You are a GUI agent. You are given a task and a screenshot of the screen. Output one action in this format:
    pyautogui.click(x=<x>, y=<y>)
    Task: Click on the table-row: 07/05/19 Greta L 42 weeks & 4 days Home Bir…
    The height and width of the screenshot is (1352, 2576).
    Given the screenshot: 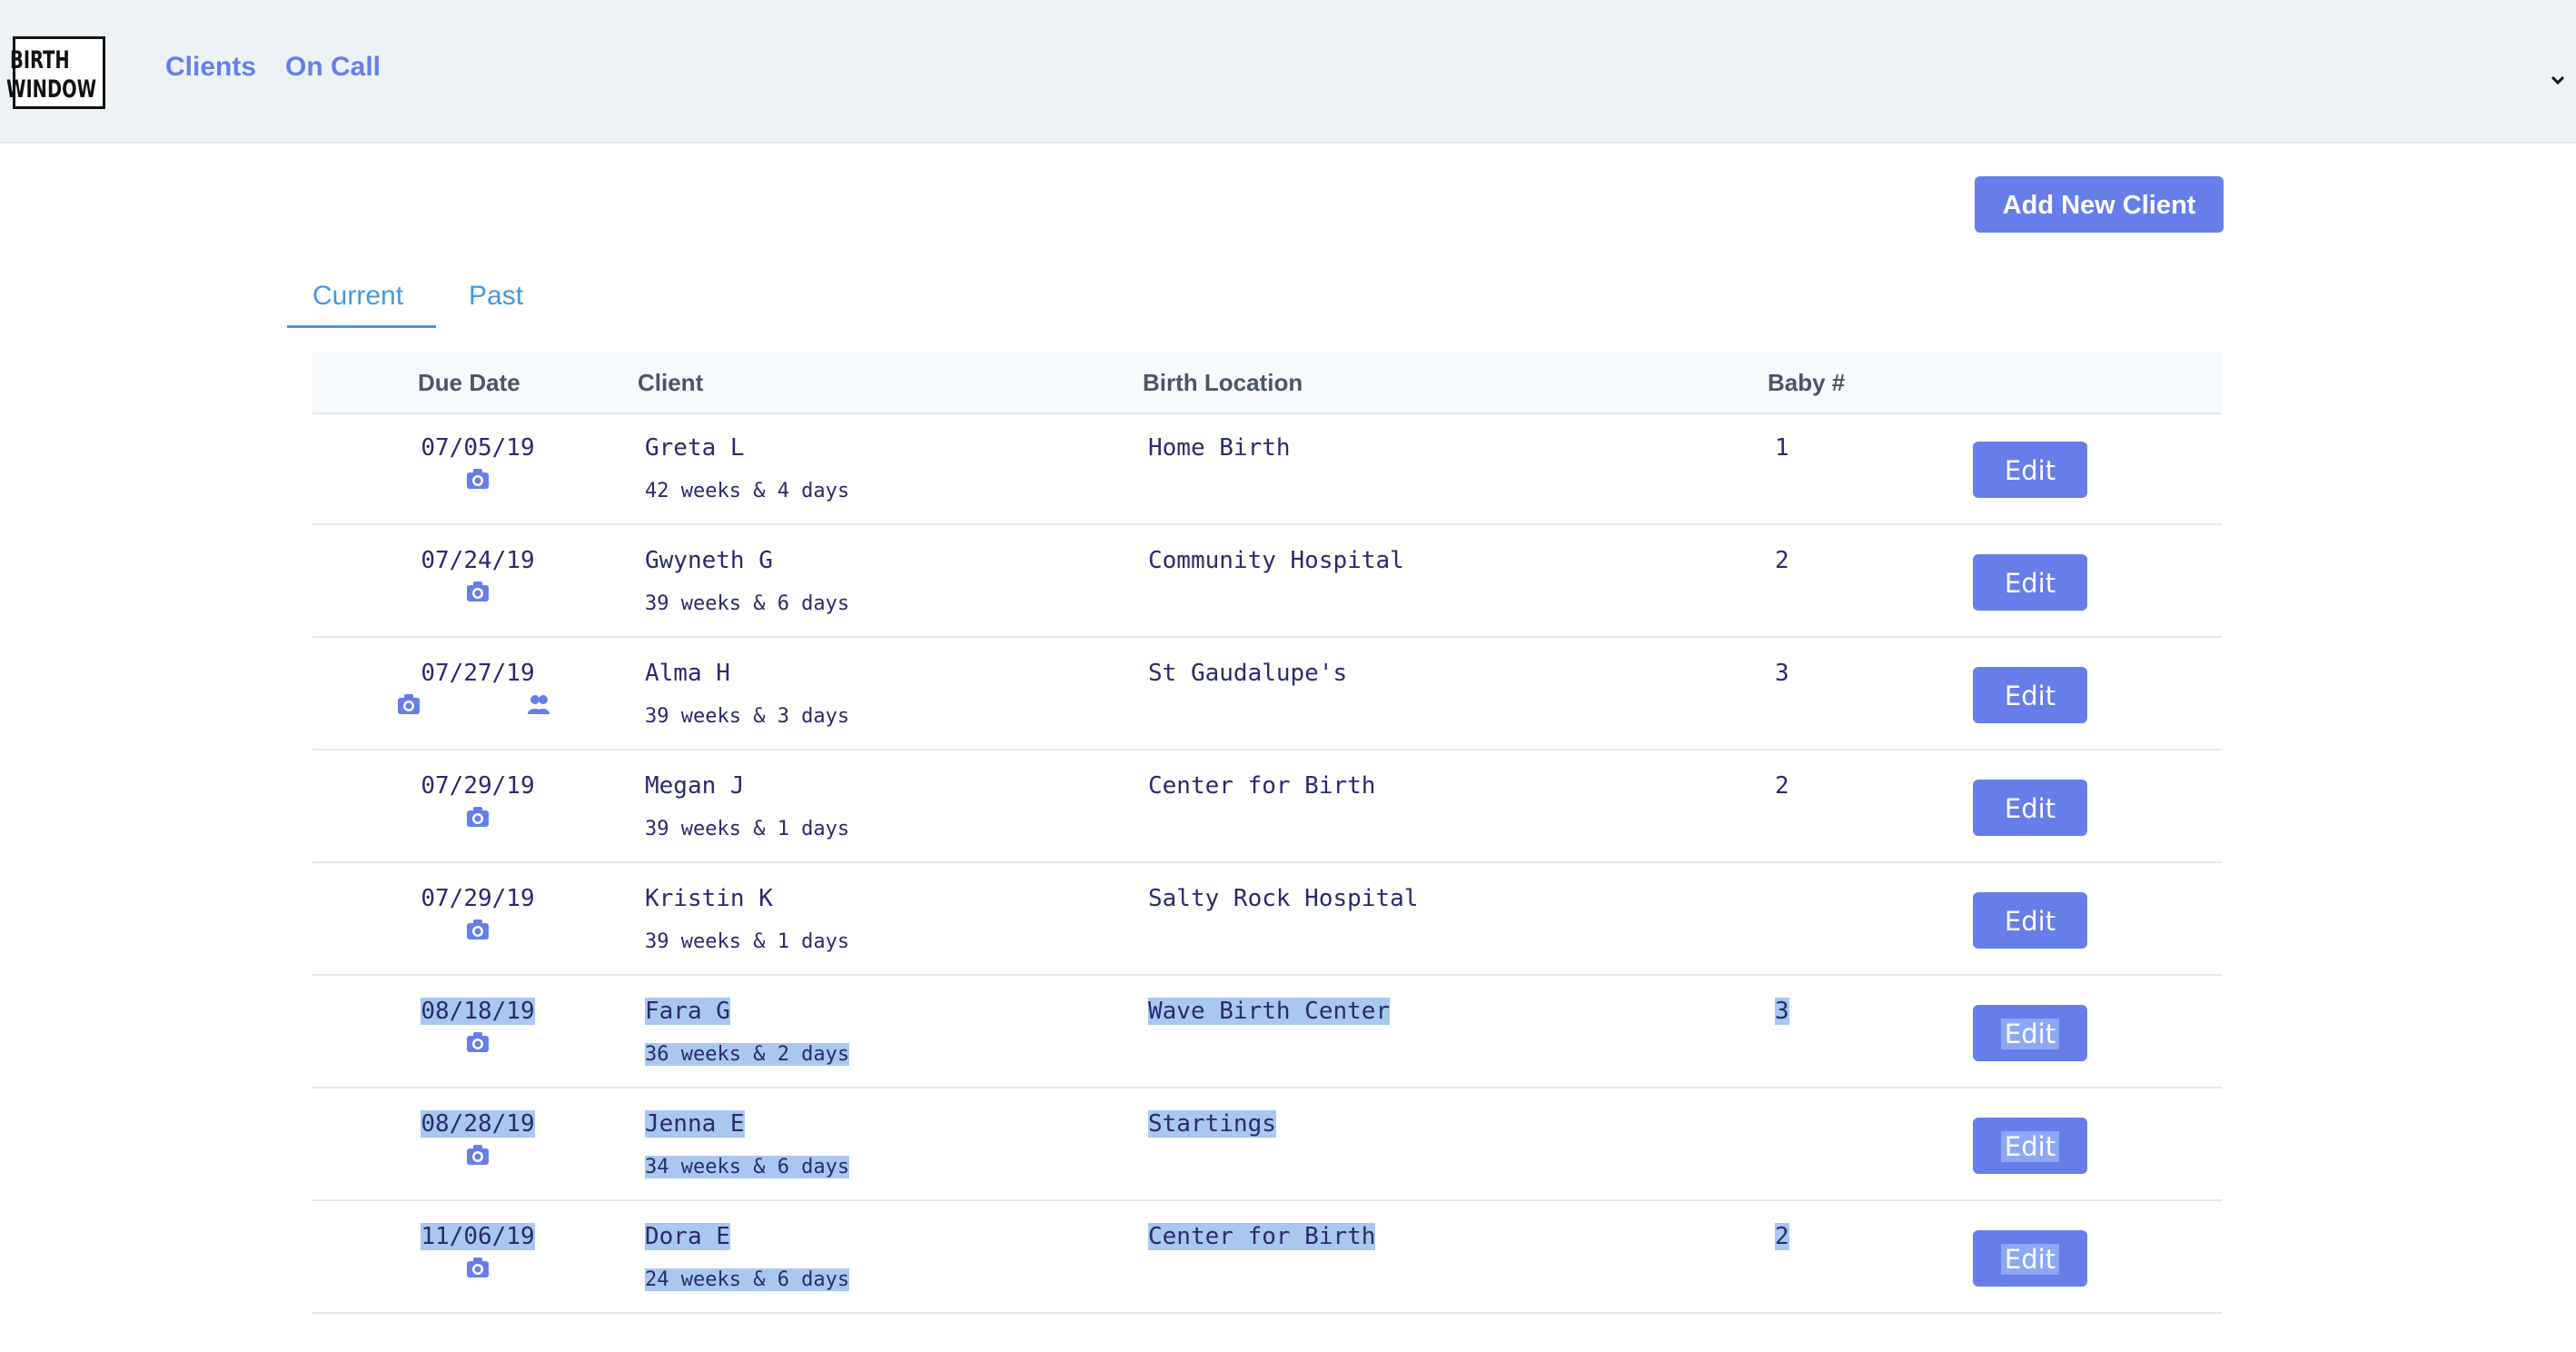 What is the action you would take?
    pyautogui.click(x=1267, y=469)
    